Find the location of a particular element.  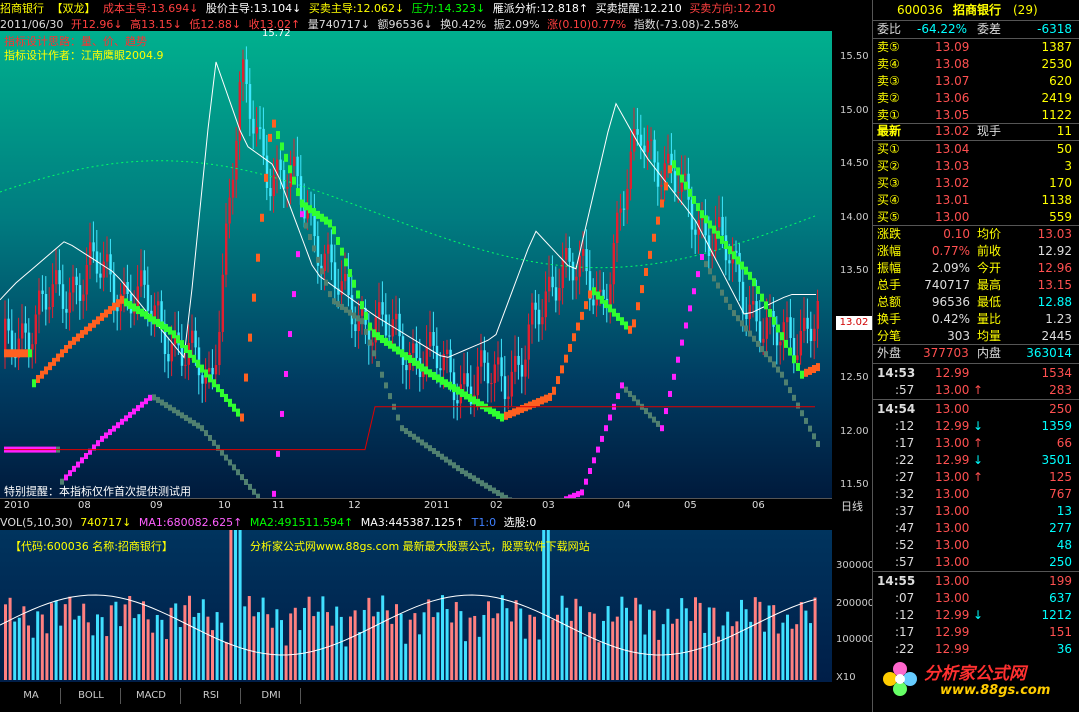

indicator-tabs: MA BOLL MACD RSI DMI is located at coordinates (435, 696).